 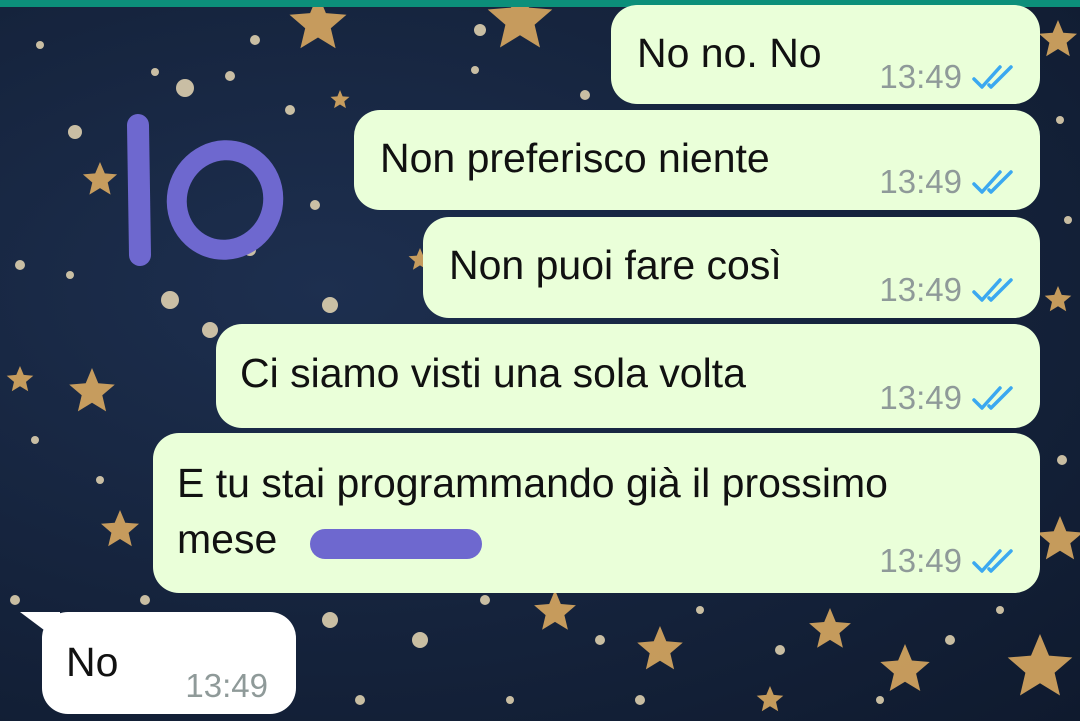 I want to click on message-text: Non puoi fare così, so click(x=615, y=265).